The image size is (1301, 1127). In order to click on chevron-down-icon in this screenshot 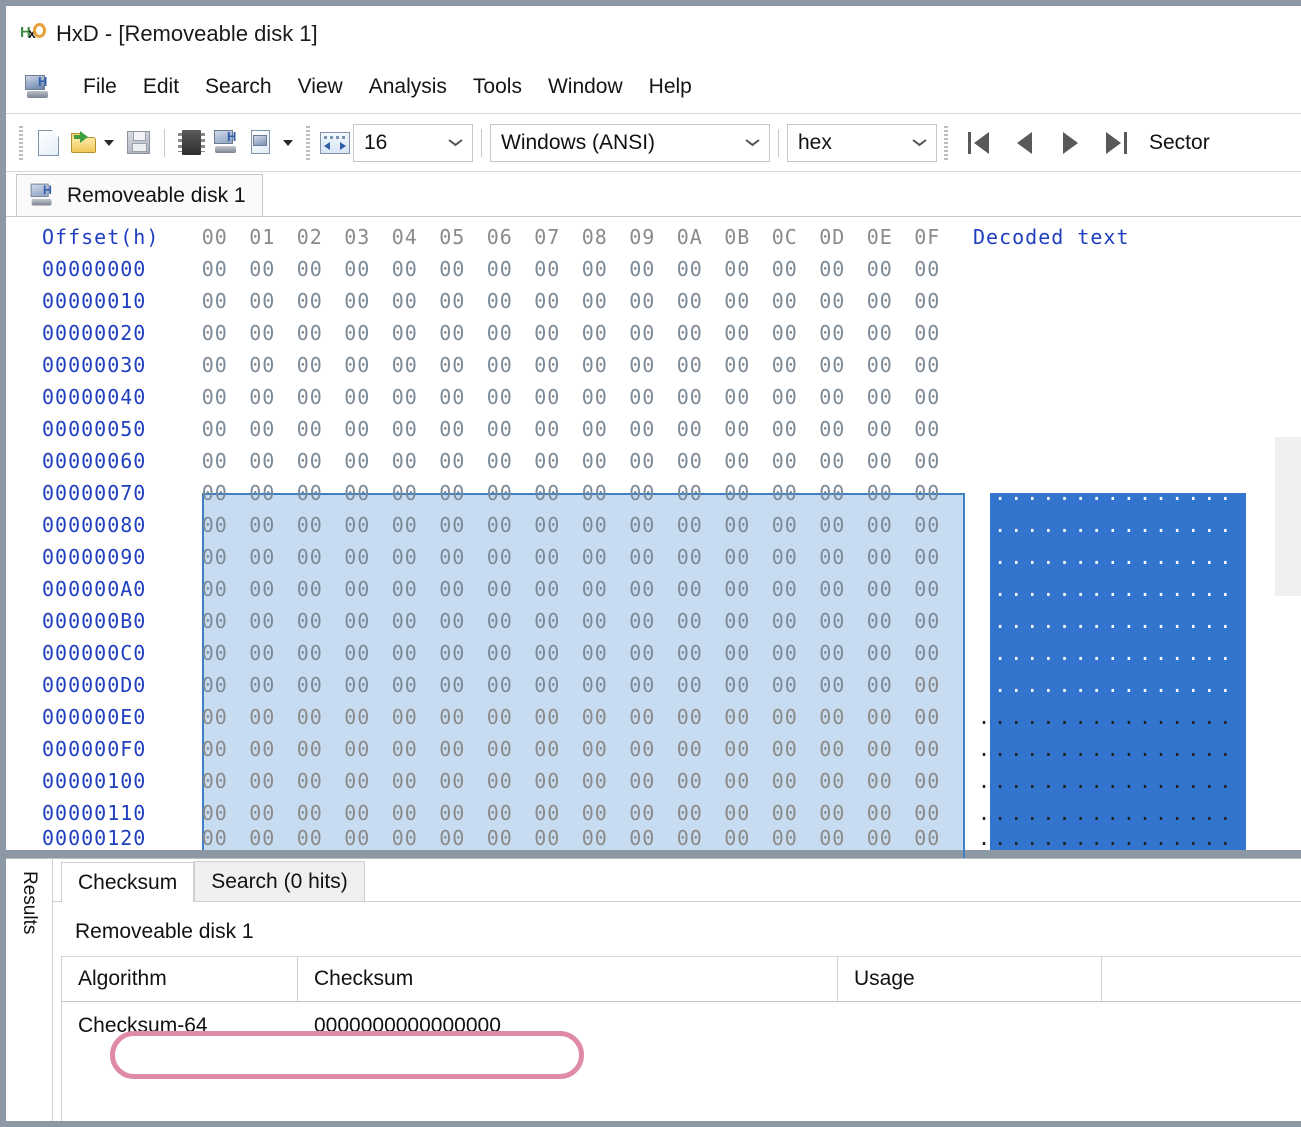, I will do `click(919, 143)`.